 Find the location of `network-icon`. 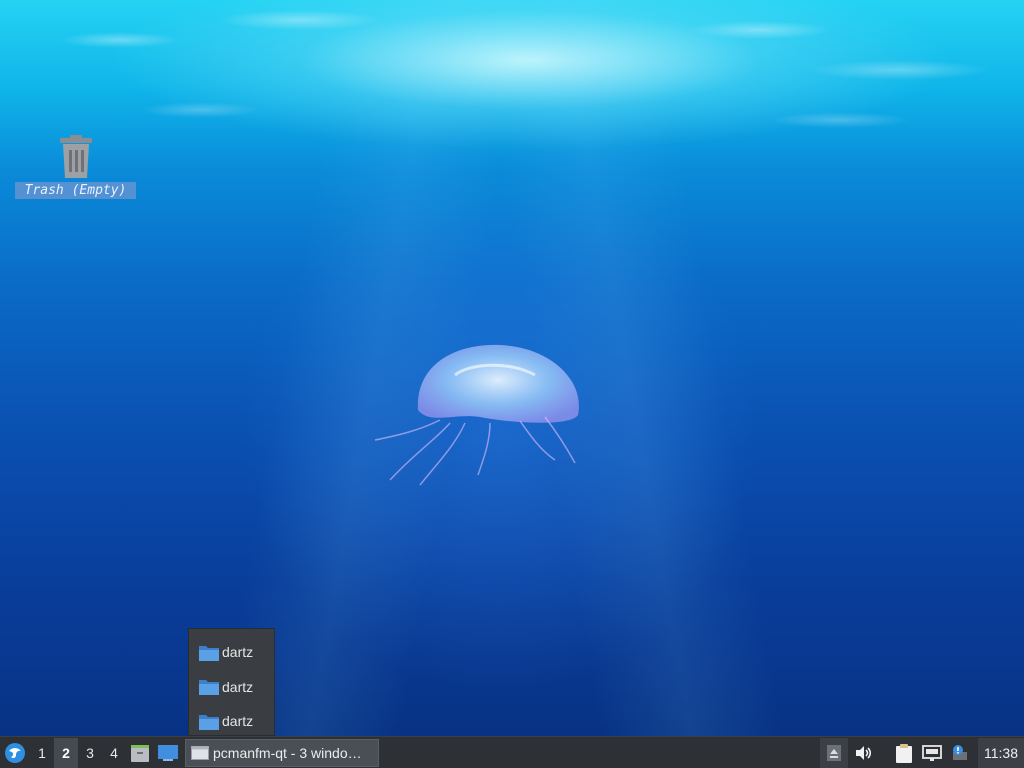

network-icon is located at coordinates (932, 752).